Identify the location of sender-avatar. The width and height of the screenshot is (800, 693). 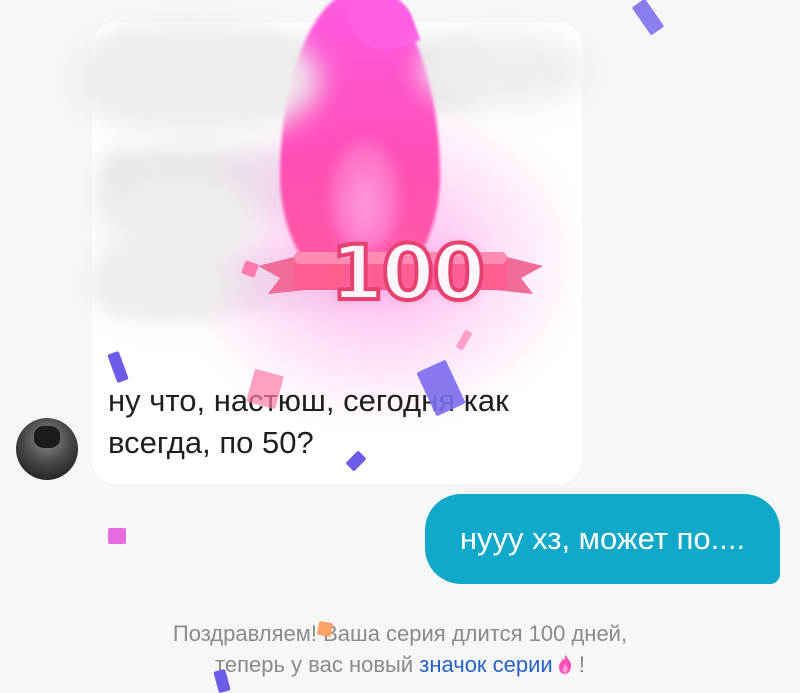
(47, 449).